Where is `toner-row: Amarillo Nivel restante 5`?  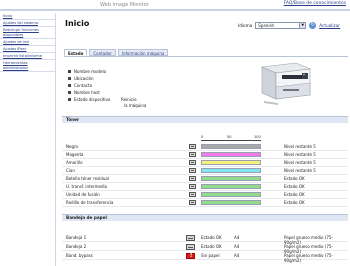 toner-row: Amarillo Nivel restante 5 is located at coordinates (205, 163).